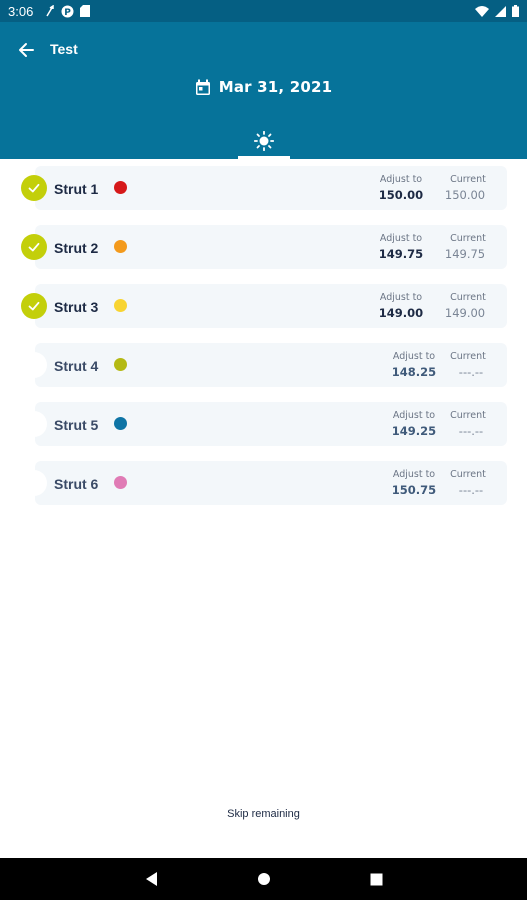  I want to click on nav-recents-button, so click(376, 879).